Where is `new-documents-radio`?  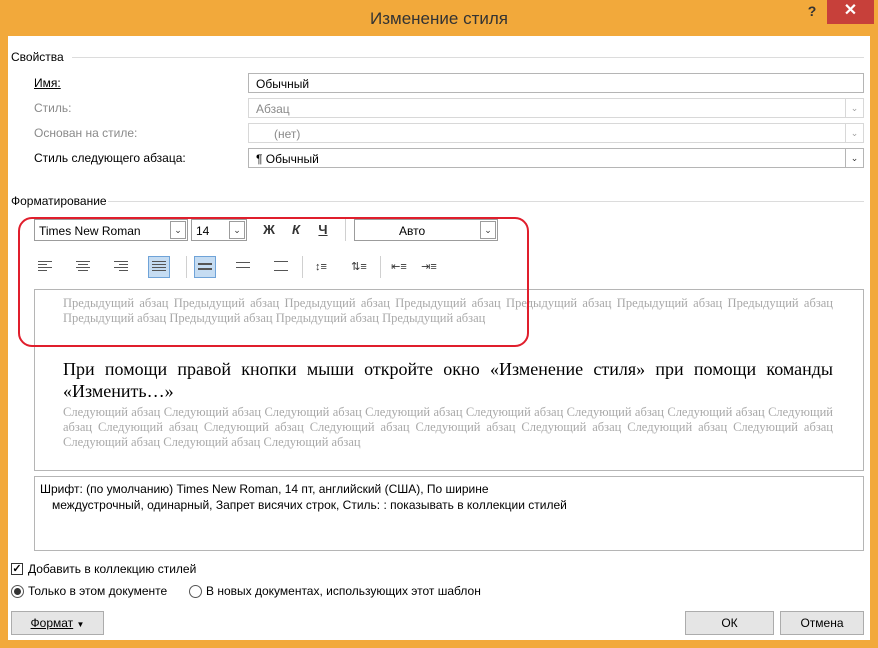 new-documents-radio is located at coordinates (195, 591).